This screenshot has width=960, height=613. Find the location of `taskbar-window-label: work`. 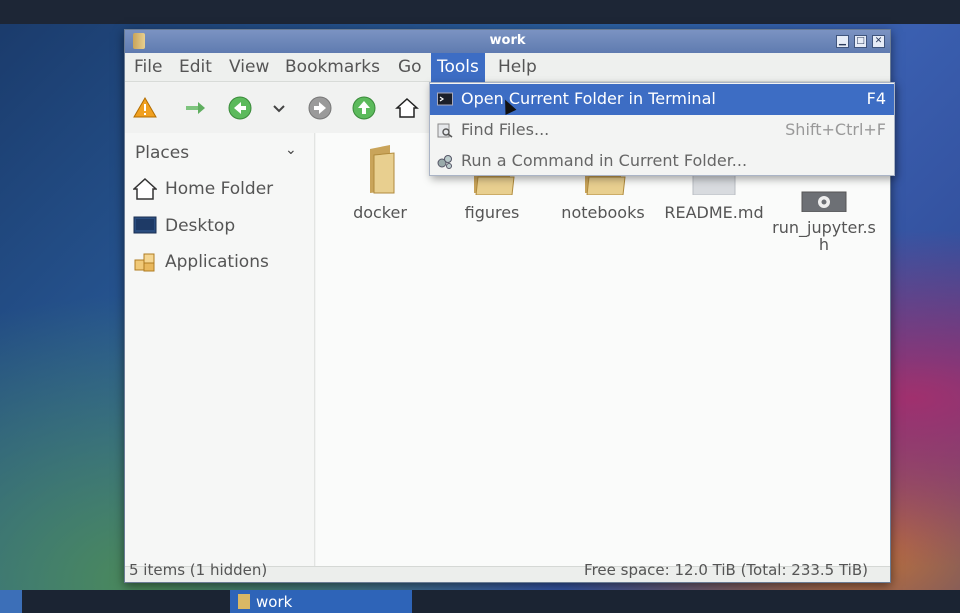

taskbar-window-label: work is located at coordinates (274, 602).